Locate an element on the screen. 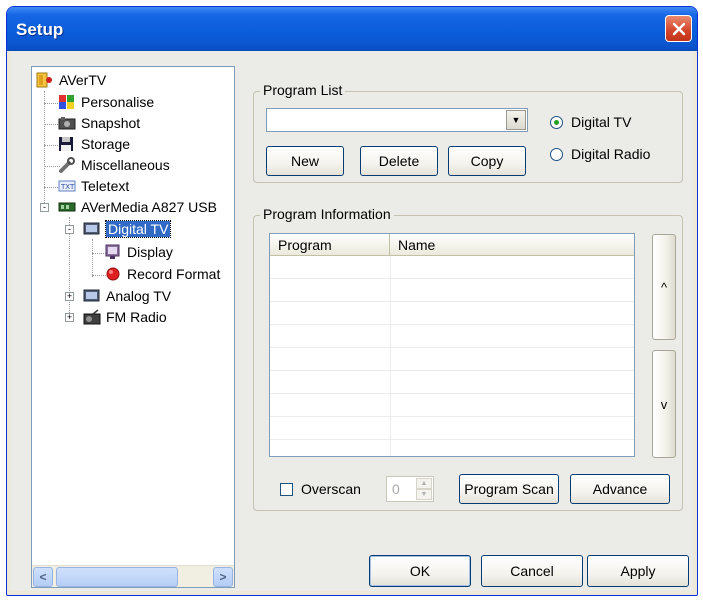  tree-item-personalise: Personalise is located at coordinates (106, 102).